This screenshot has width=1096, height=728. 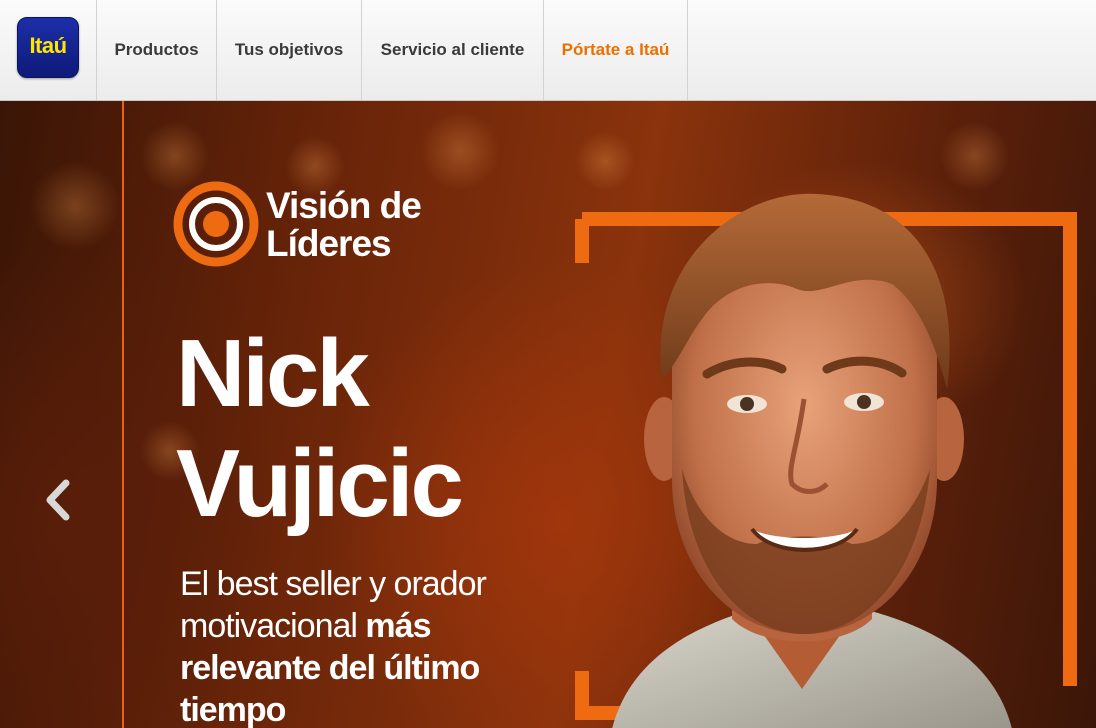 I want to click on itau-logo: Itaú, so click(x=48, y=47).